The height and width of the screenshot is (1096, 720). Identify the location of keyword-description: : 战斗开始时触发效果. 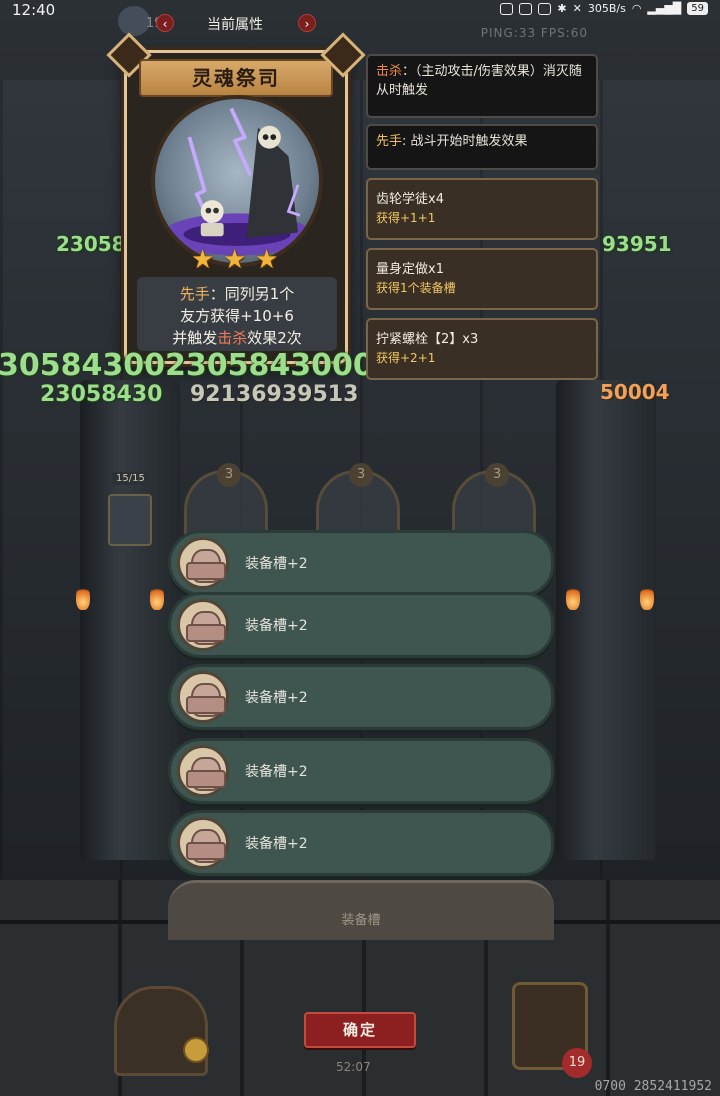
(465, 141).